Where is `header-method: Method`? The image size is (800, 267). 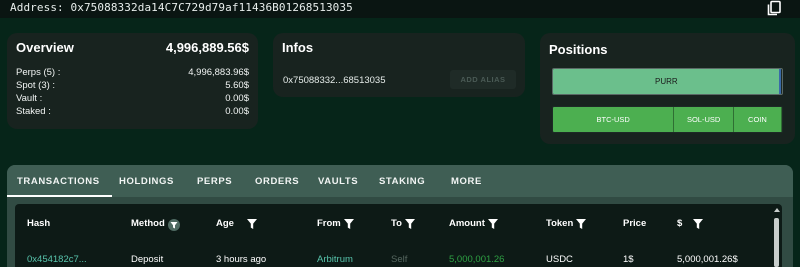
header-method: Method is located at coordinates (155, 224).